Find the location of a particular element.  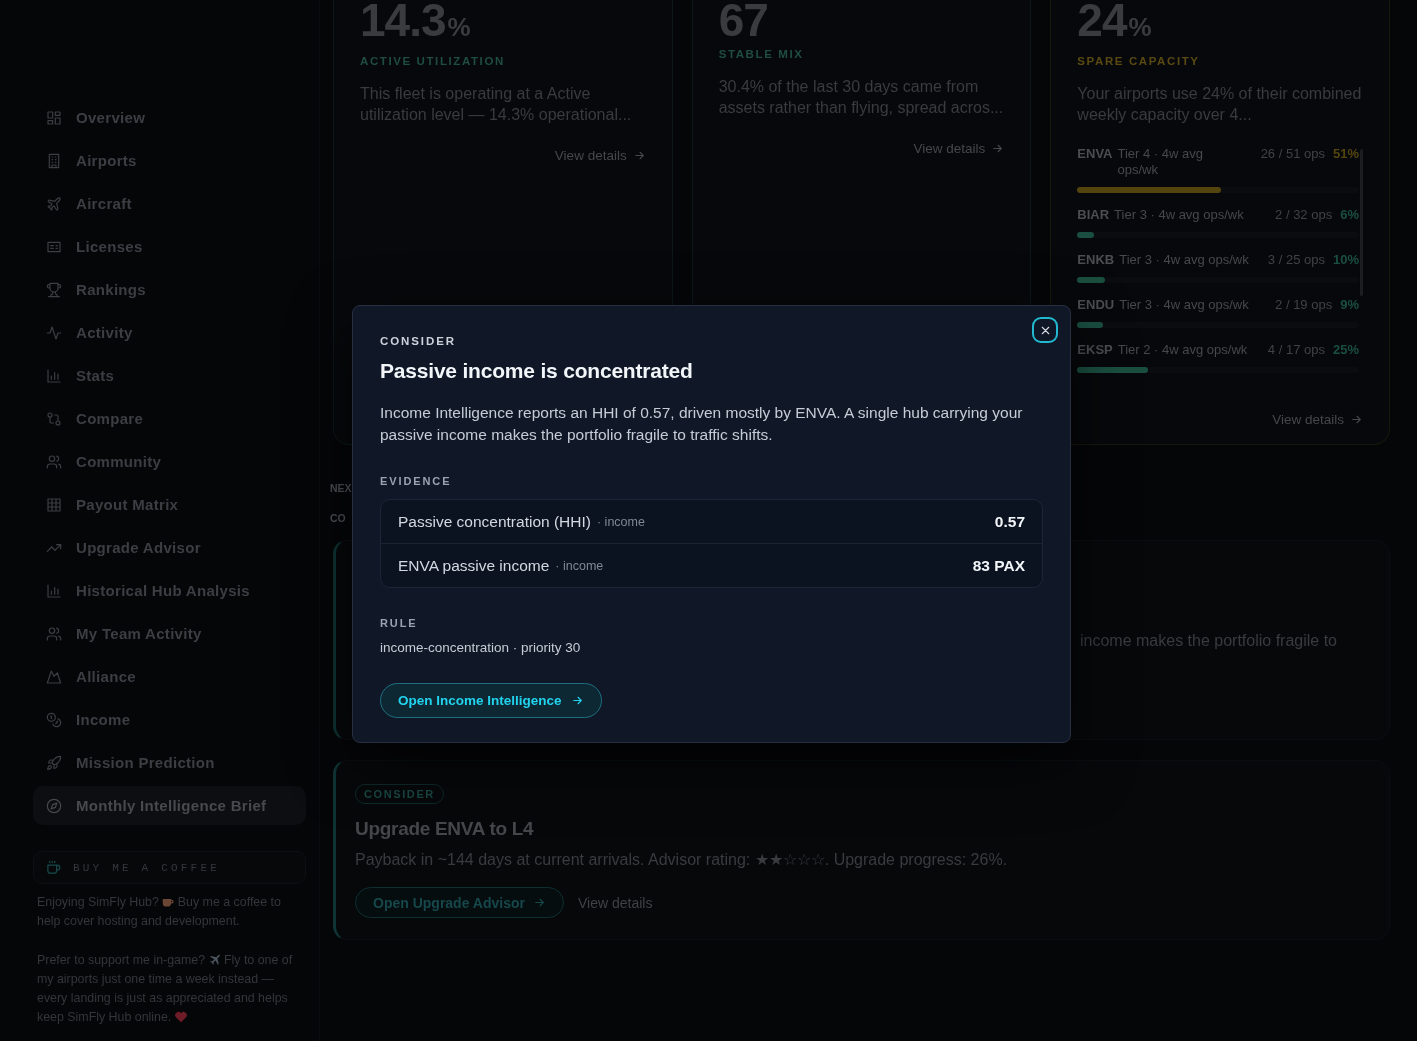

sidebar-item: Upgrade Advisor is located at coordinates (169, 547).